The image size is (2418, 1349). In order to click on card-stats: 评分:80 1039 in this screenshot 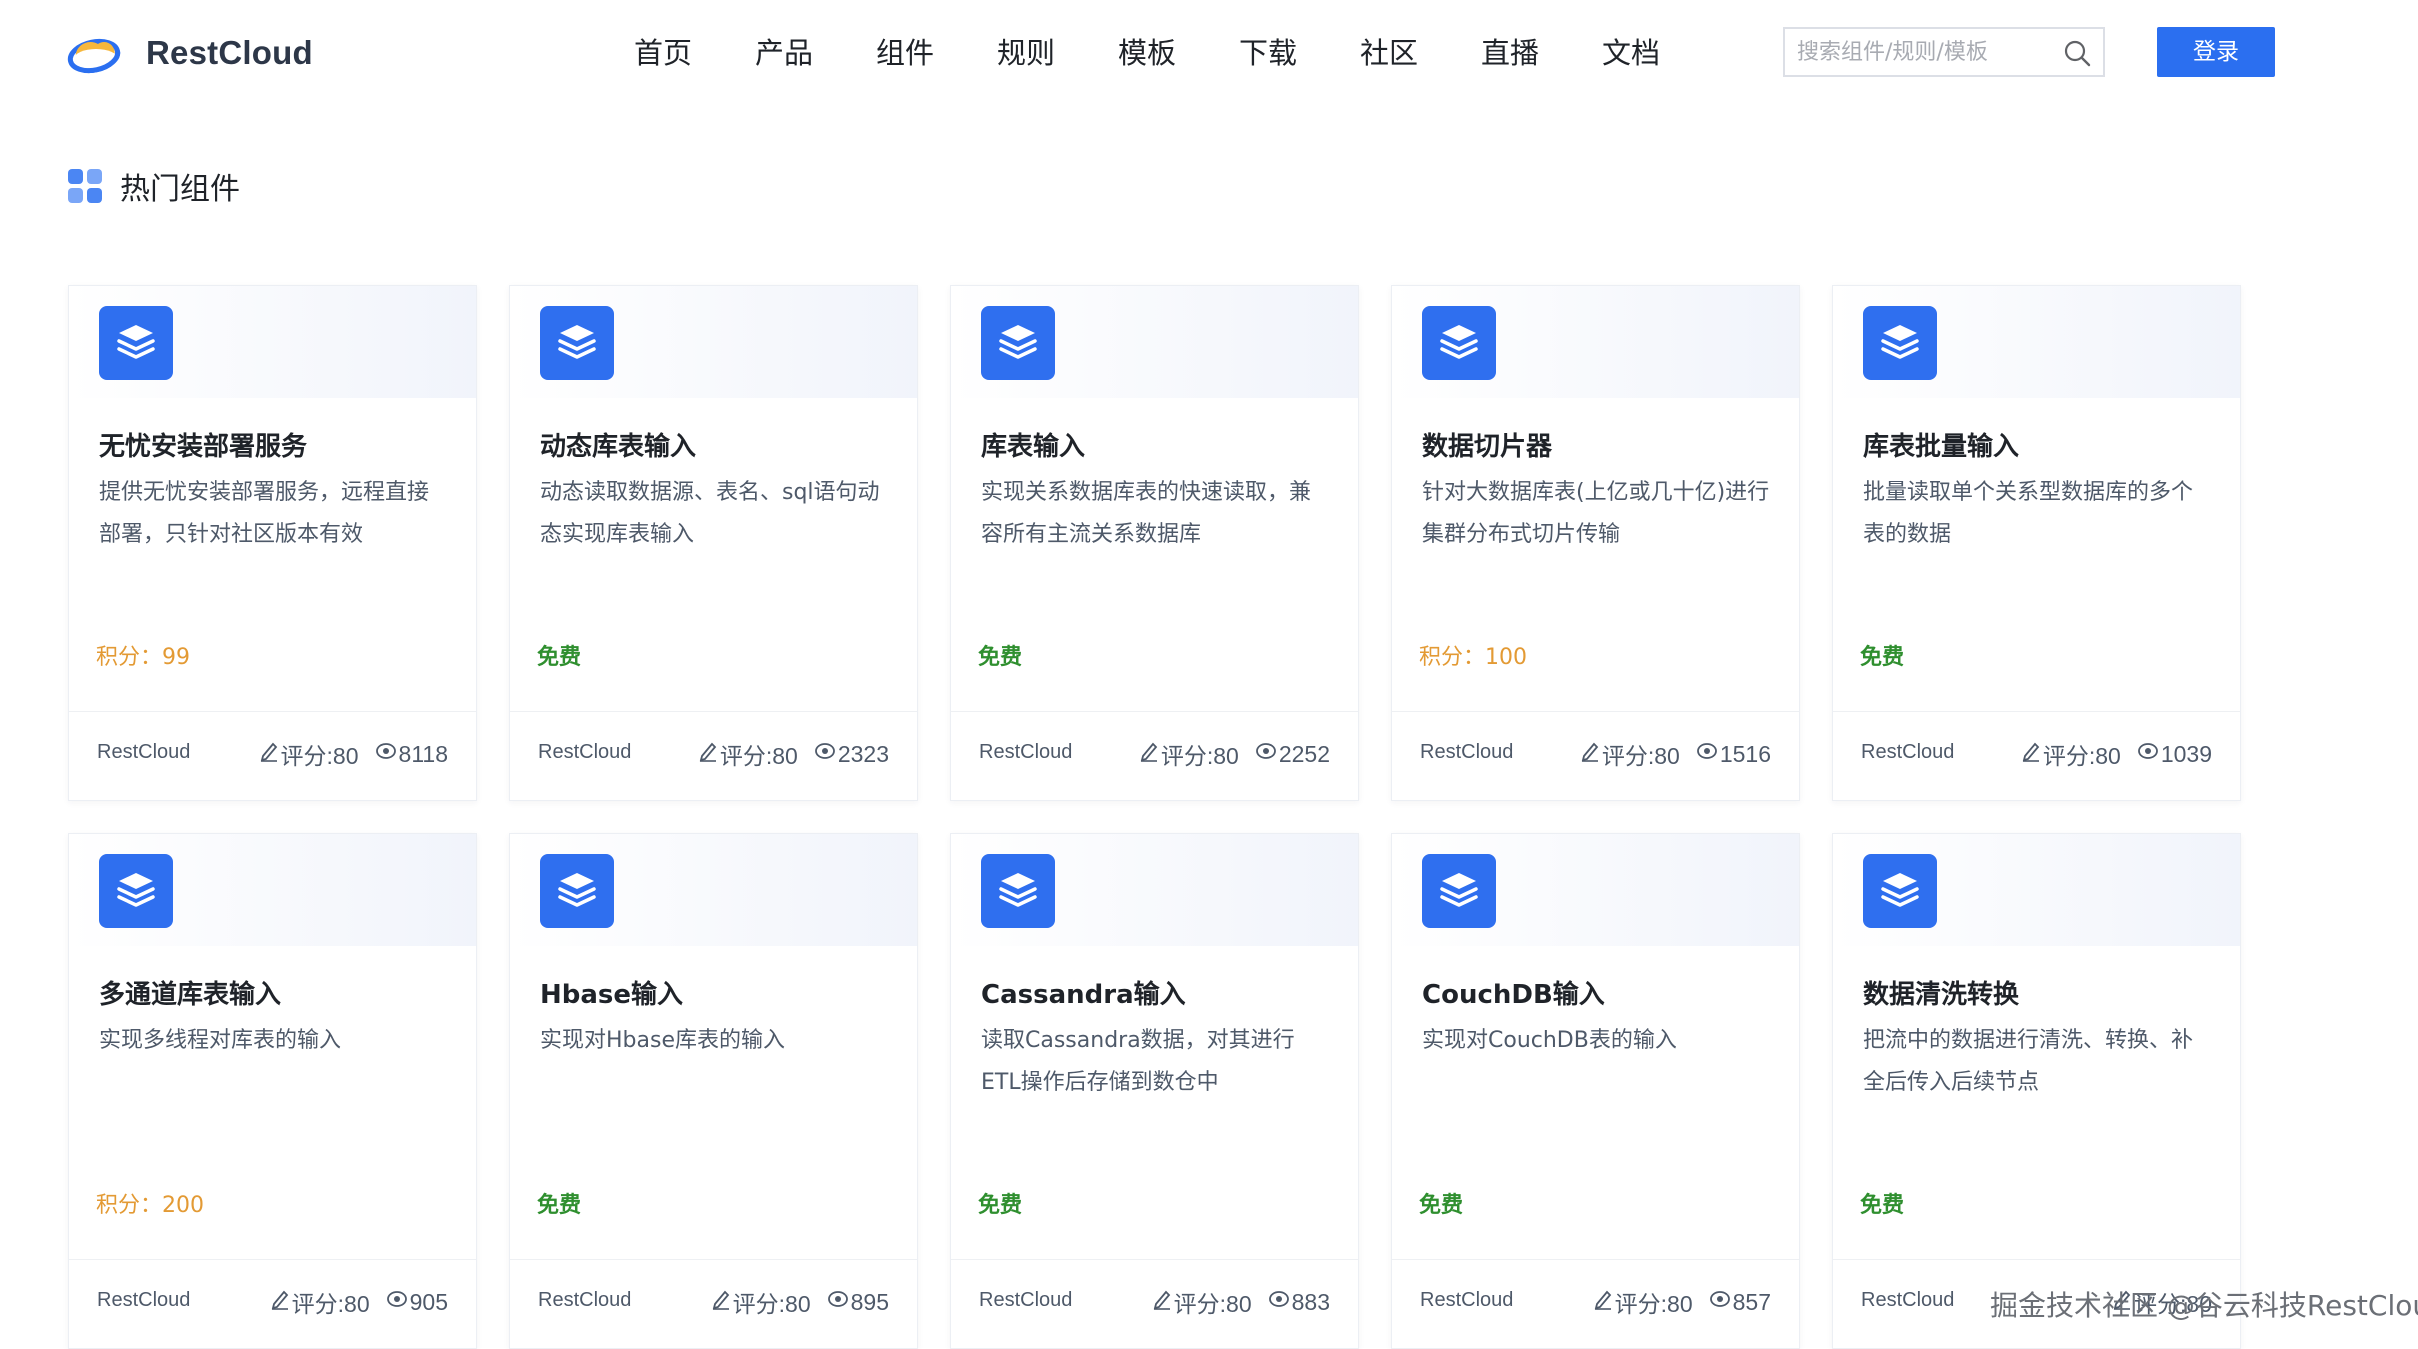, I will do `click(2116, 754)`.